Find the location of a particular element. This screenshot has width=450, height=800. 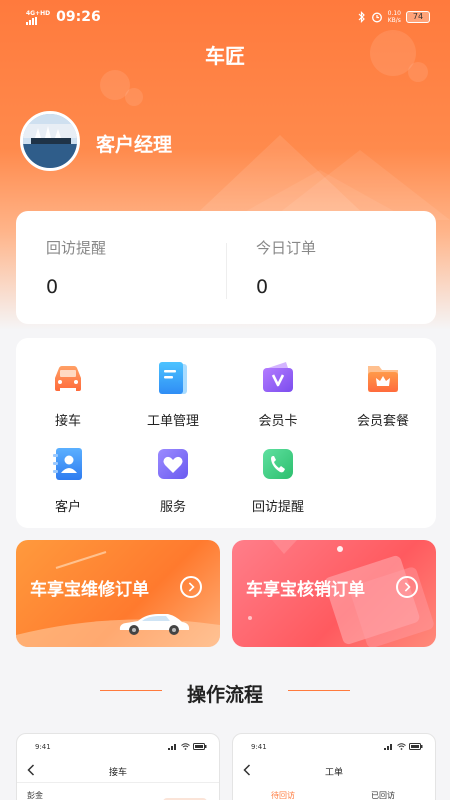

menu-item-label: 服务 is located at coordinates (172, 507).